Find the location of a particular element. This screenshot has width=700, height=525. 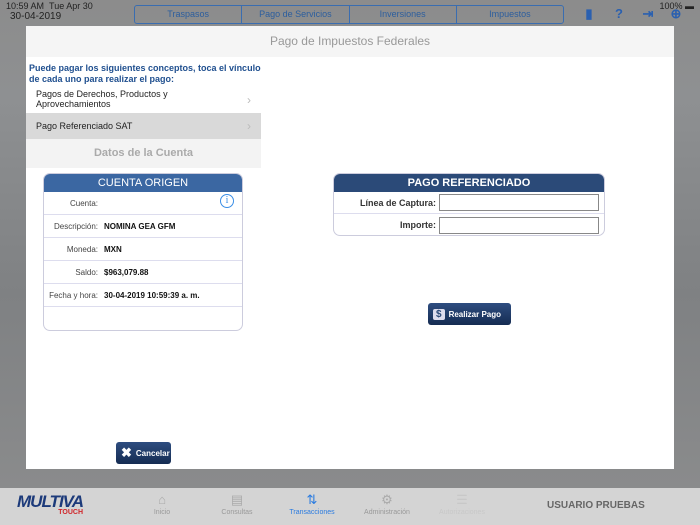

transfer-icon: ⇅ is located at coordinates (312, 499).